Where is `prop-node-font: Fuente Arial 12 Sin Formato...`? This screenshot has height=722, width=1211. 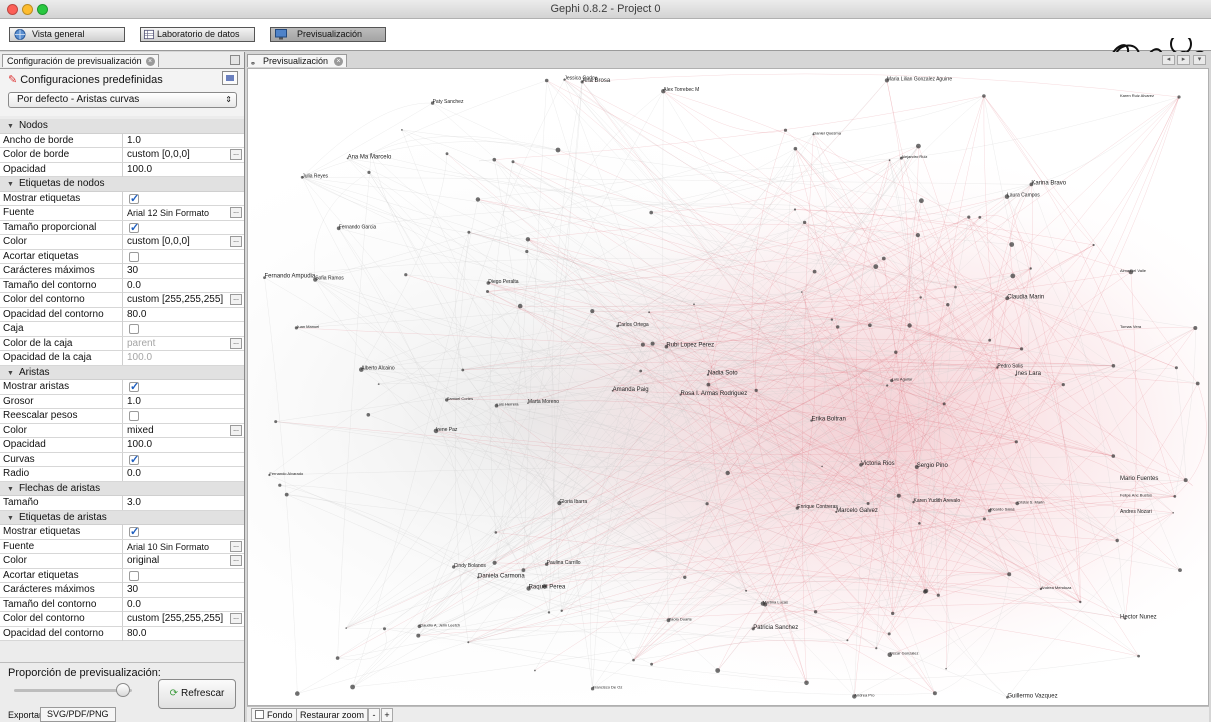 prop-node-font: Fuente Arial 12 Sin Formato... is located at coordinates (122, 213).